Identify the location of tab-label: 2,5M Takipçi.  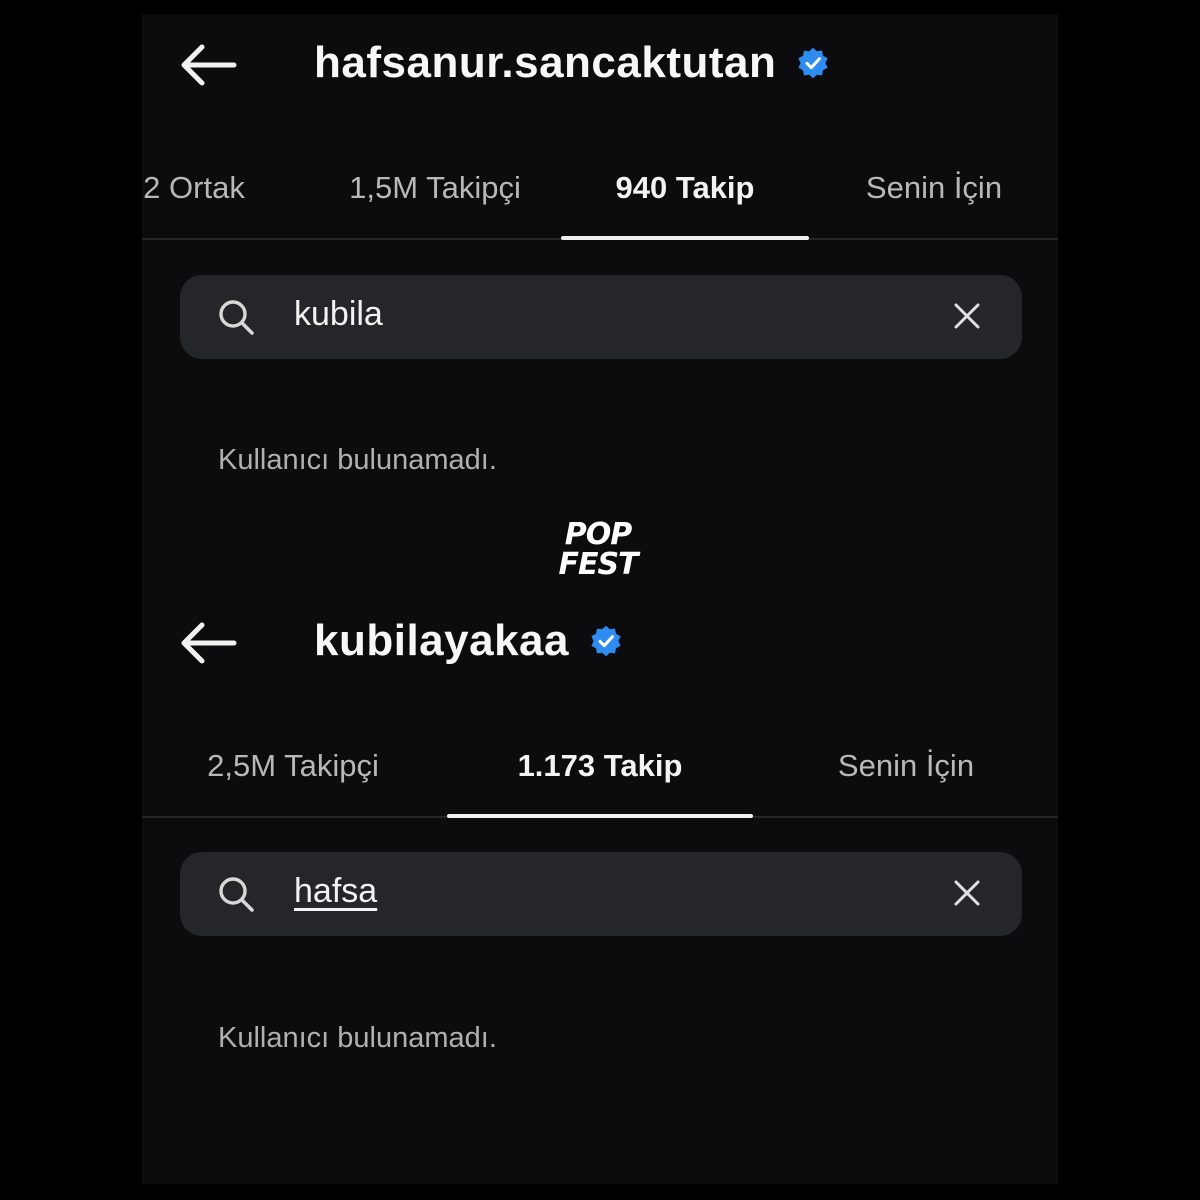
(293, 765).